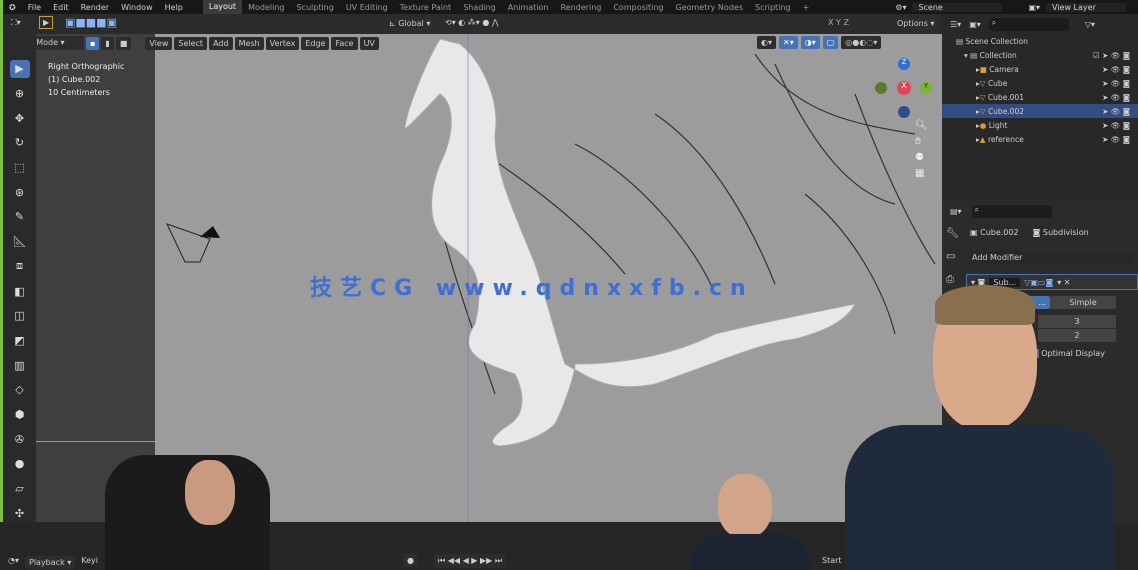 The height and width of the screenshot is (570, 1138). I want to click on axis-y-toggle: Y, so click(838, 22).